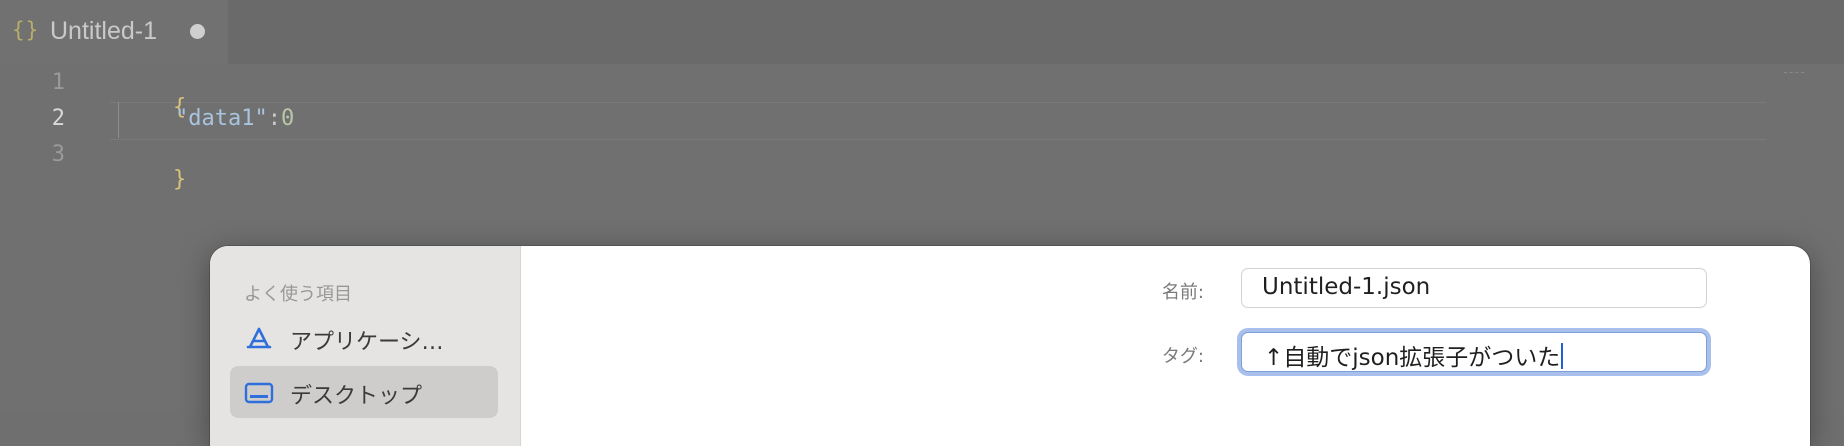 The width and height of the screenshot is (1844, 446). I want to click on line-number: 3, so click(58, 154).